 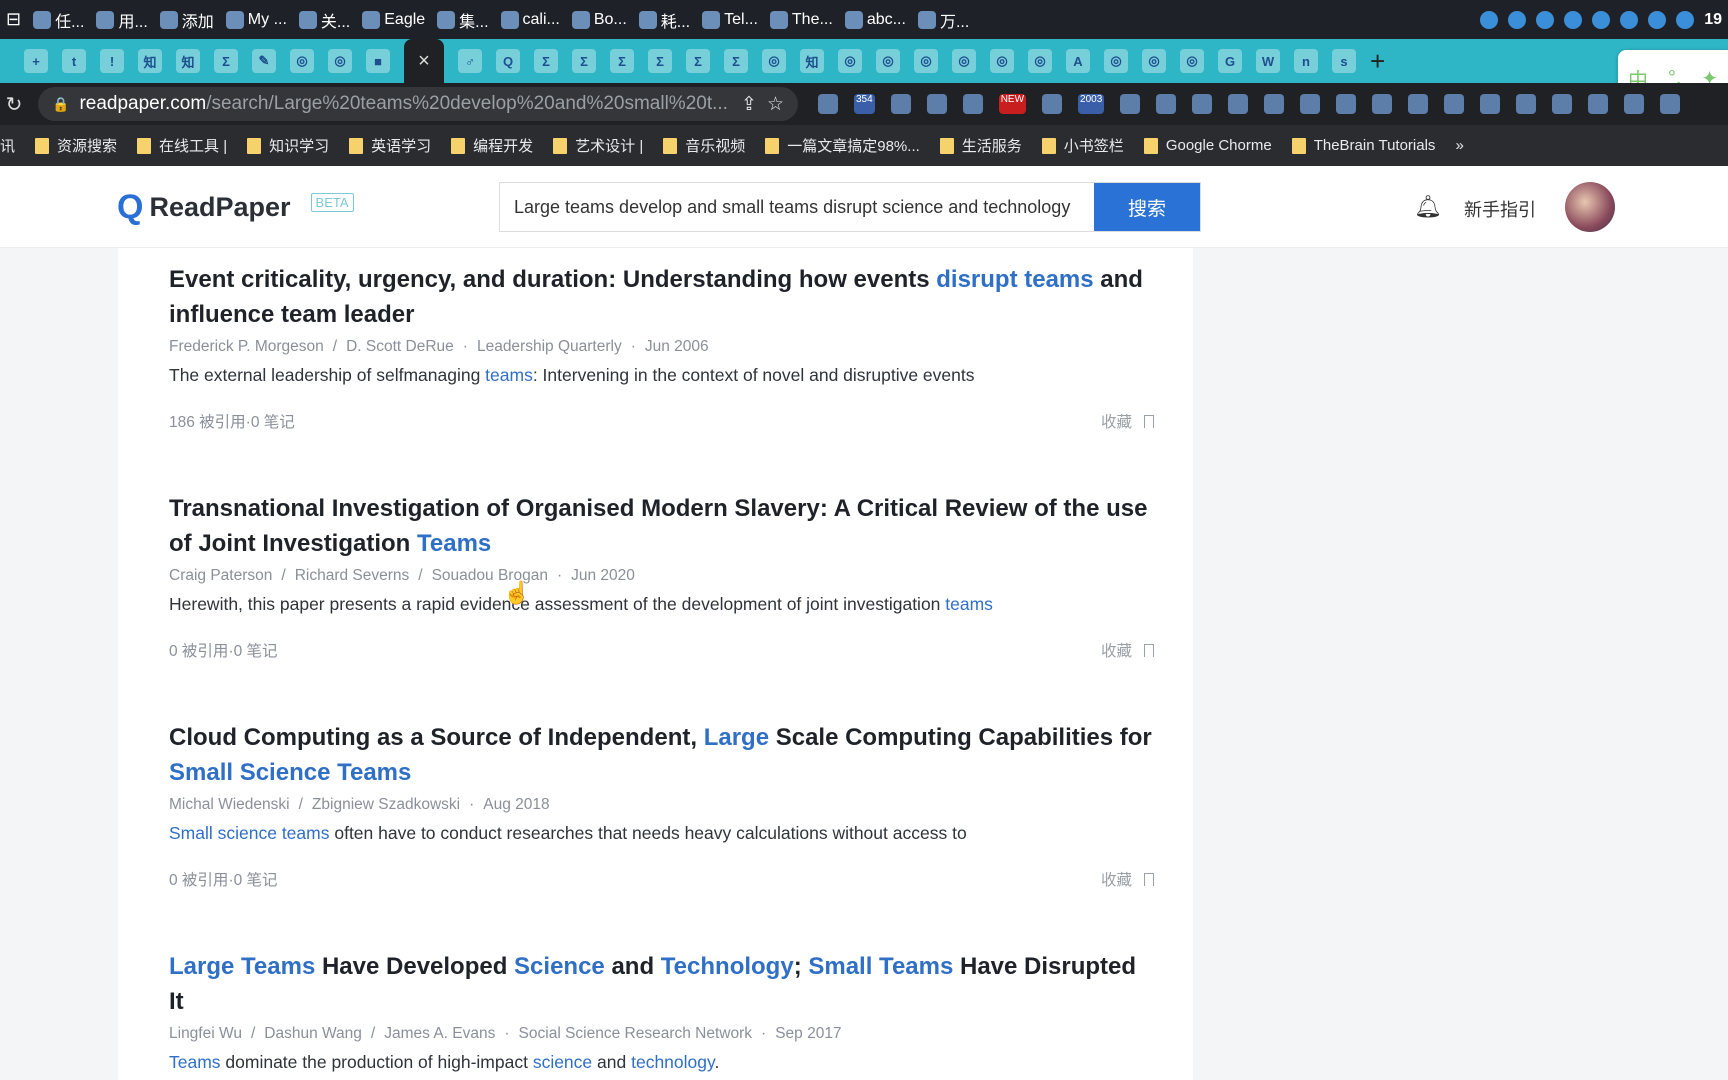 What do you see at coordinates (36, 61) in the screenshot?
I see `browser-tab: +` at bounding box center [36, 61].